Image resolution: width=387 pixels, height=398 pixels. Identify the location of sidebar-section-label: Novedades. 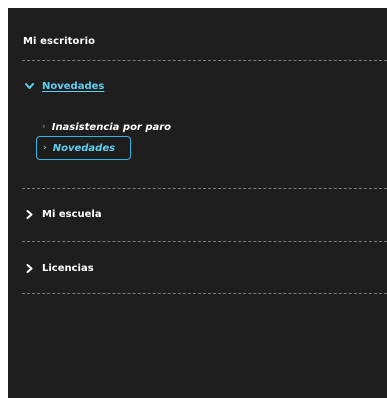
(73, 86).